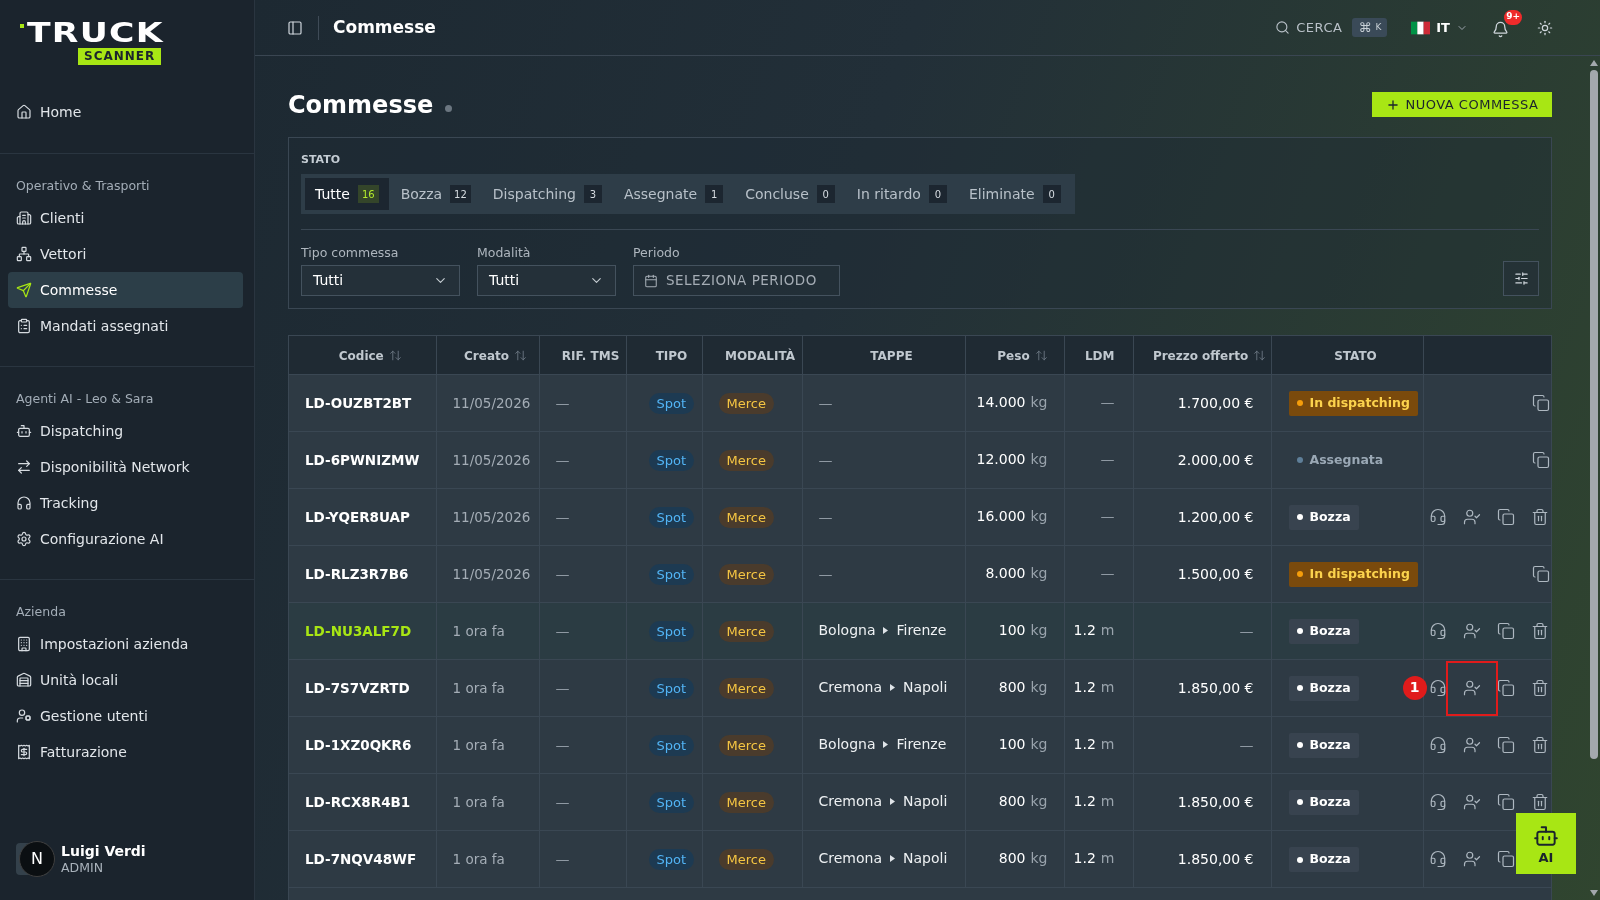  What do you see at coordinates (651, 280) in the screenshot?
I see `calendar-icon` at bounding box center [651, 280].